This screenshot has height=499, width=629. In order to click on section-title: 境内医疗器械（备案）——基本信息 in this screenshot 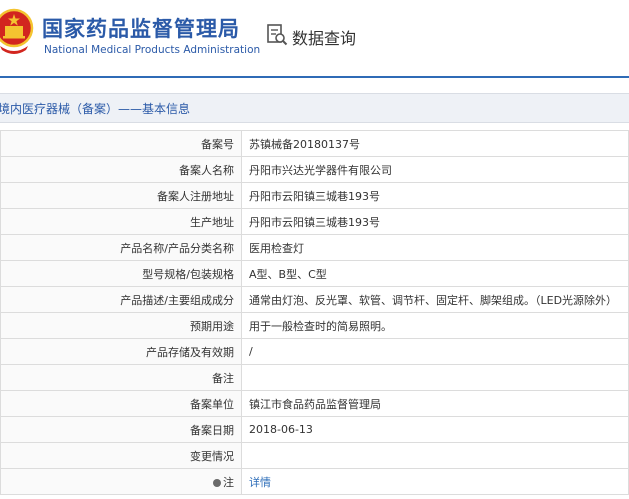, I will do `click(95, 109)`.